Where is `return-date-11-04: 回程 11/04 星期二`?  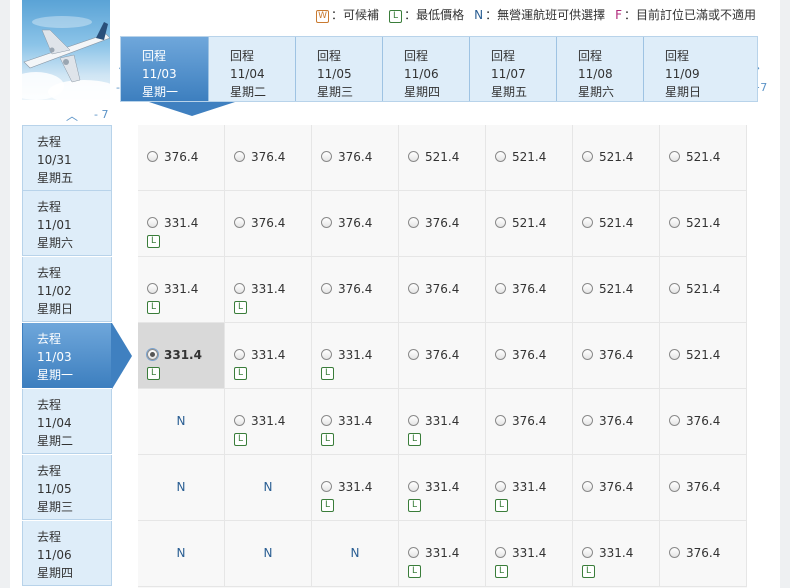 return-date-11-04: 回程 11/04 星期二 is located at coordinates (251, 69).